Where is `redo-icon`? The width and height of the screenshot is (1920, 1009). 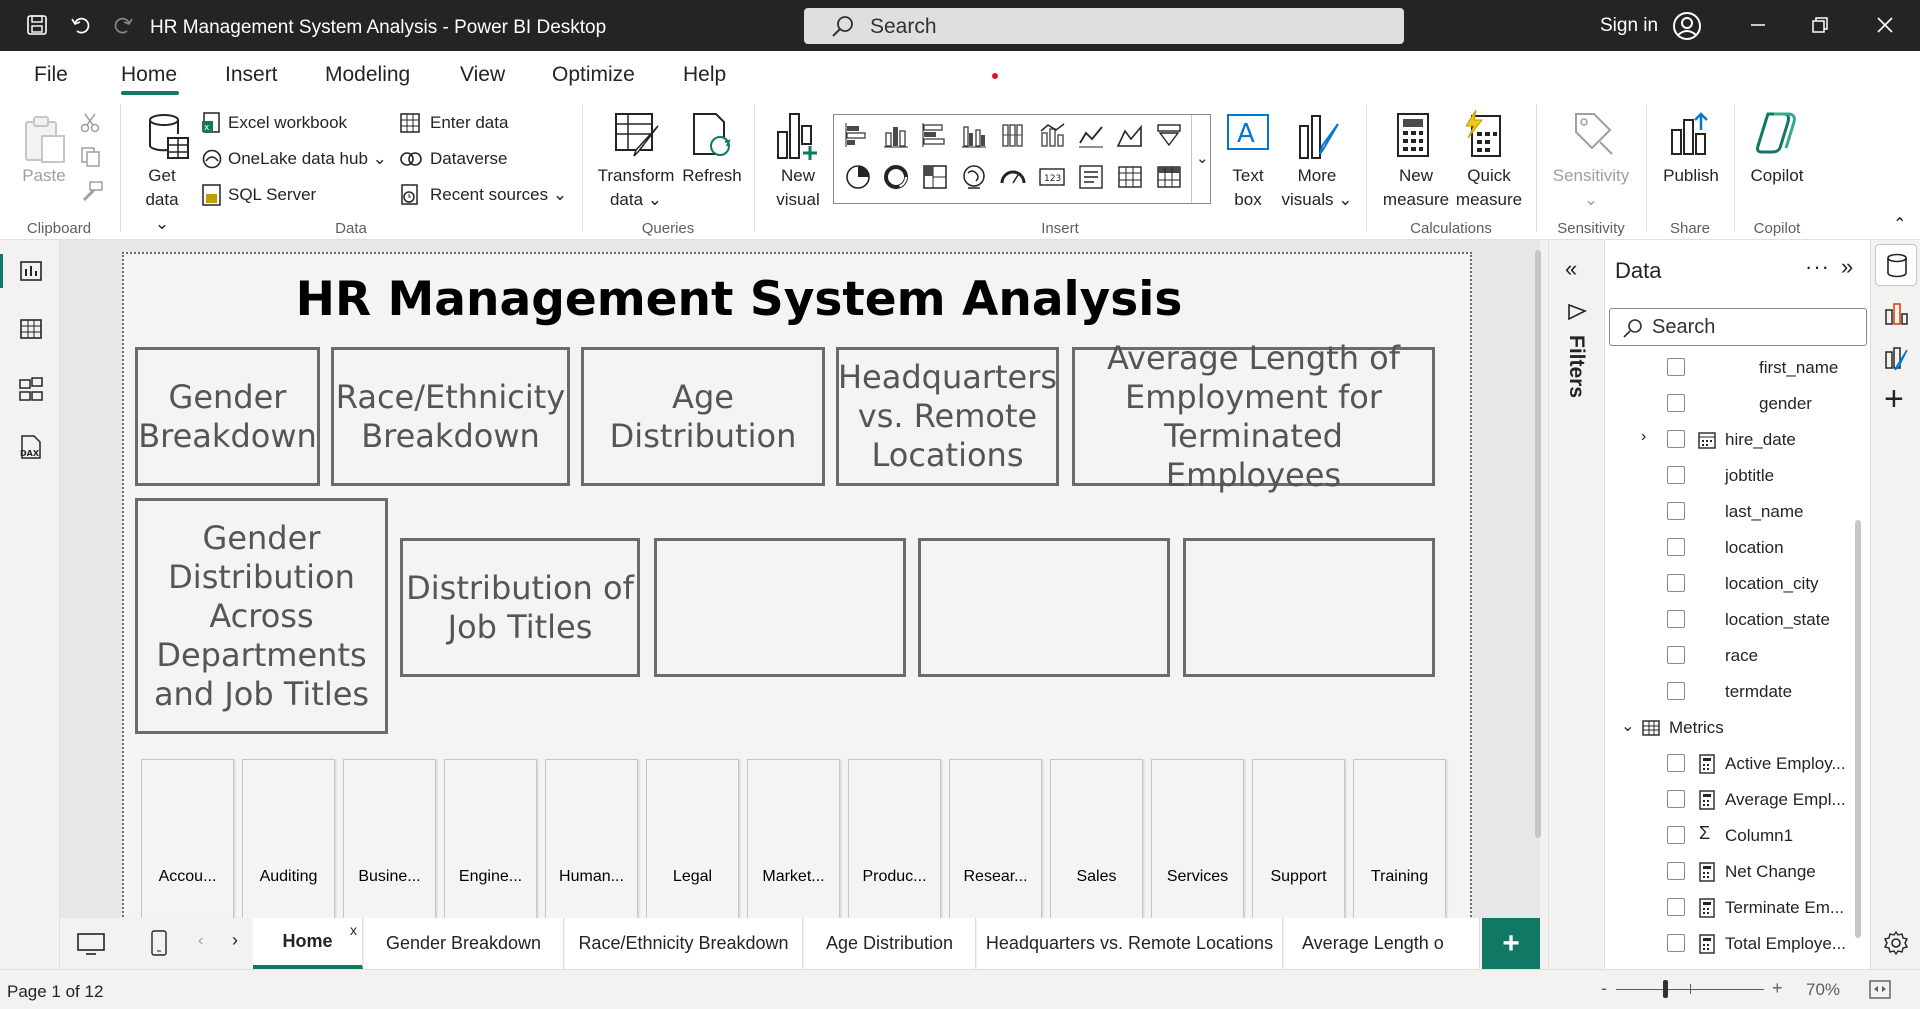
redo-icon is located at coordinates (123, 25).